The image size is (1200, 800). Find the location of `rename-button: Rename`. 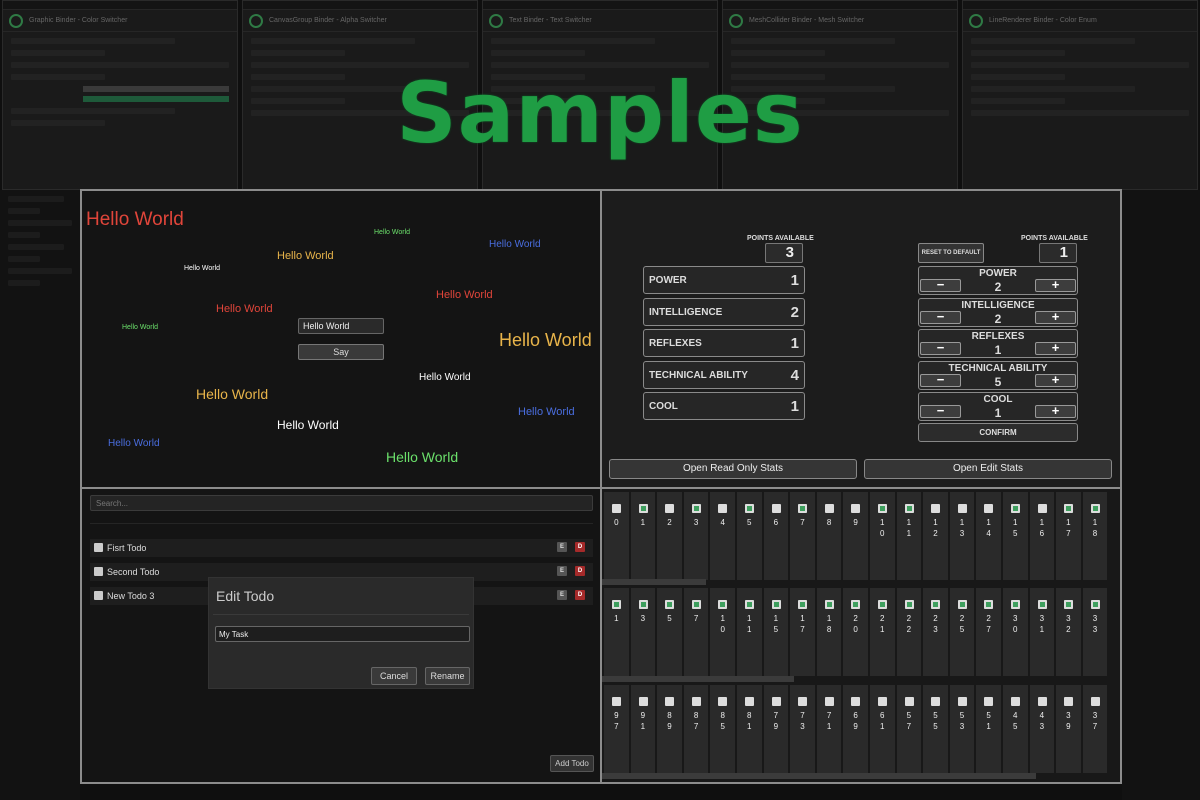

rename-button: Rename is located at coordinates (447, 676).